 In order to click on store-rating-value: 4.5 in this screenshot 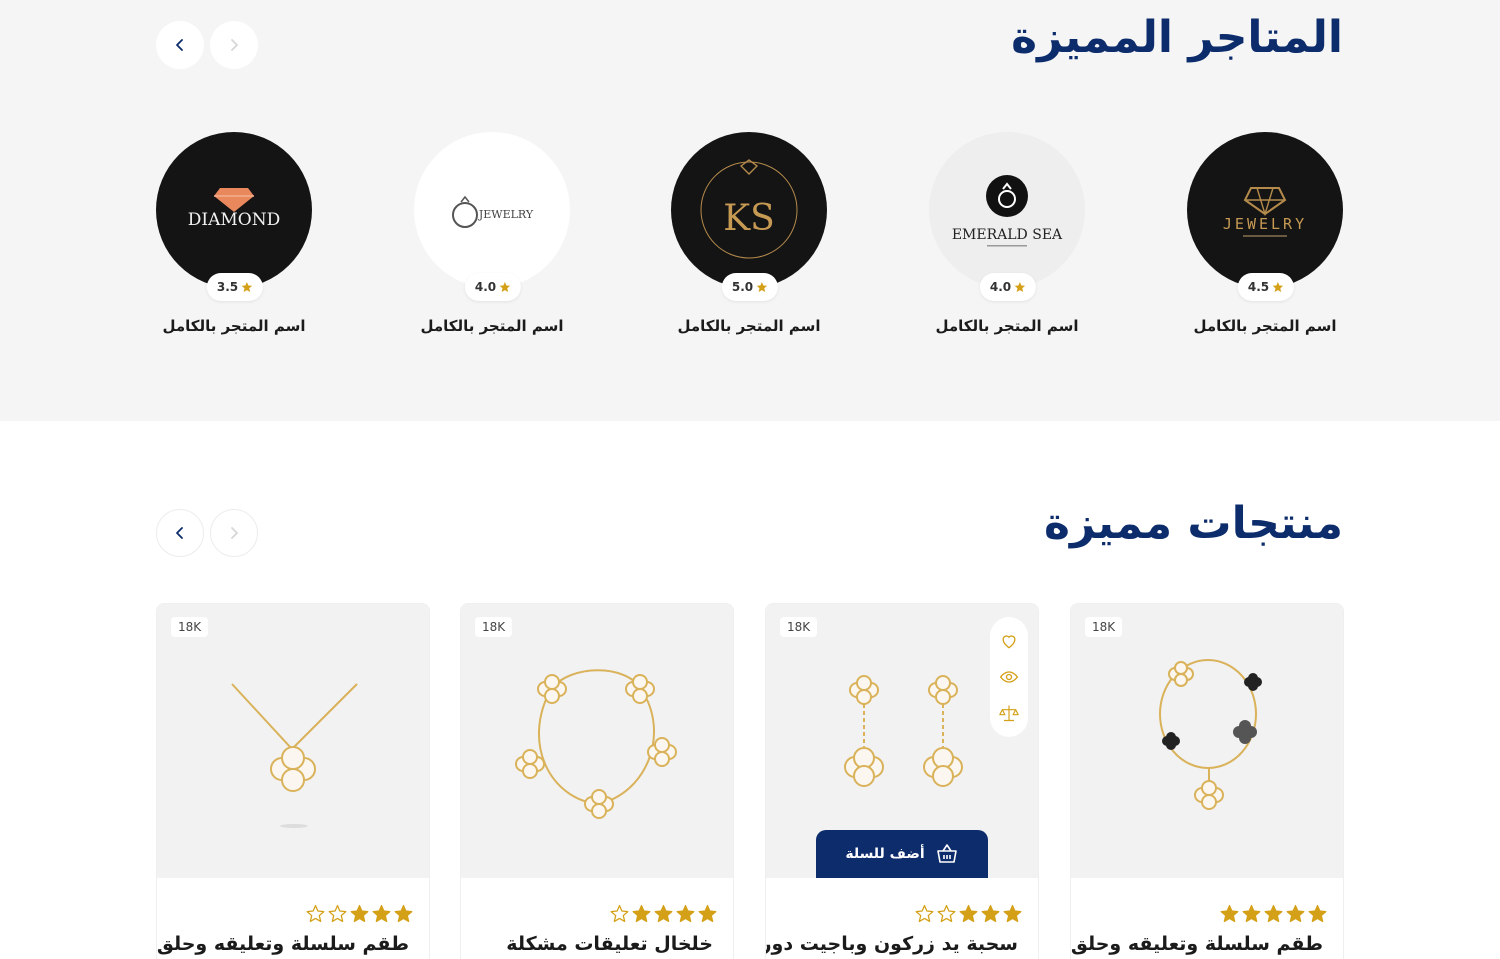, I will do `click(1258, 287)`.